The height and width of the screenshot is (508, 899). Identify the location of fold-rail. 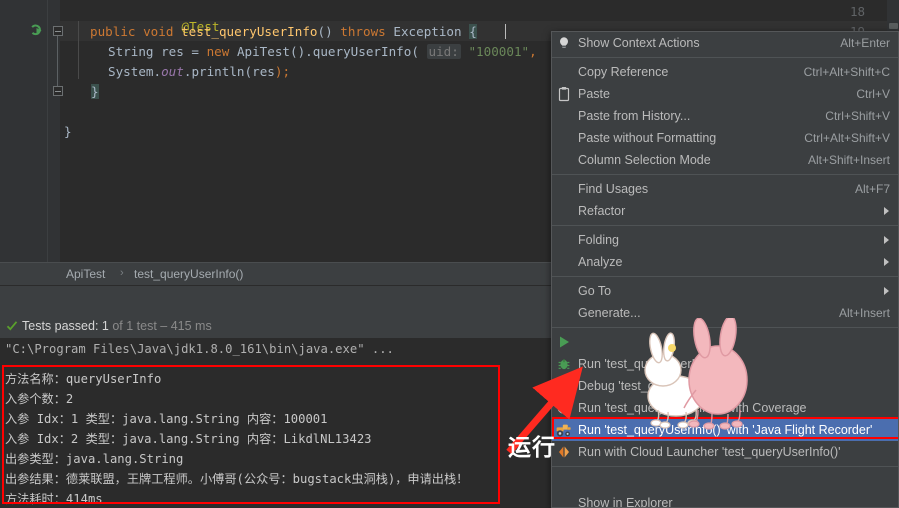
(47, 131).